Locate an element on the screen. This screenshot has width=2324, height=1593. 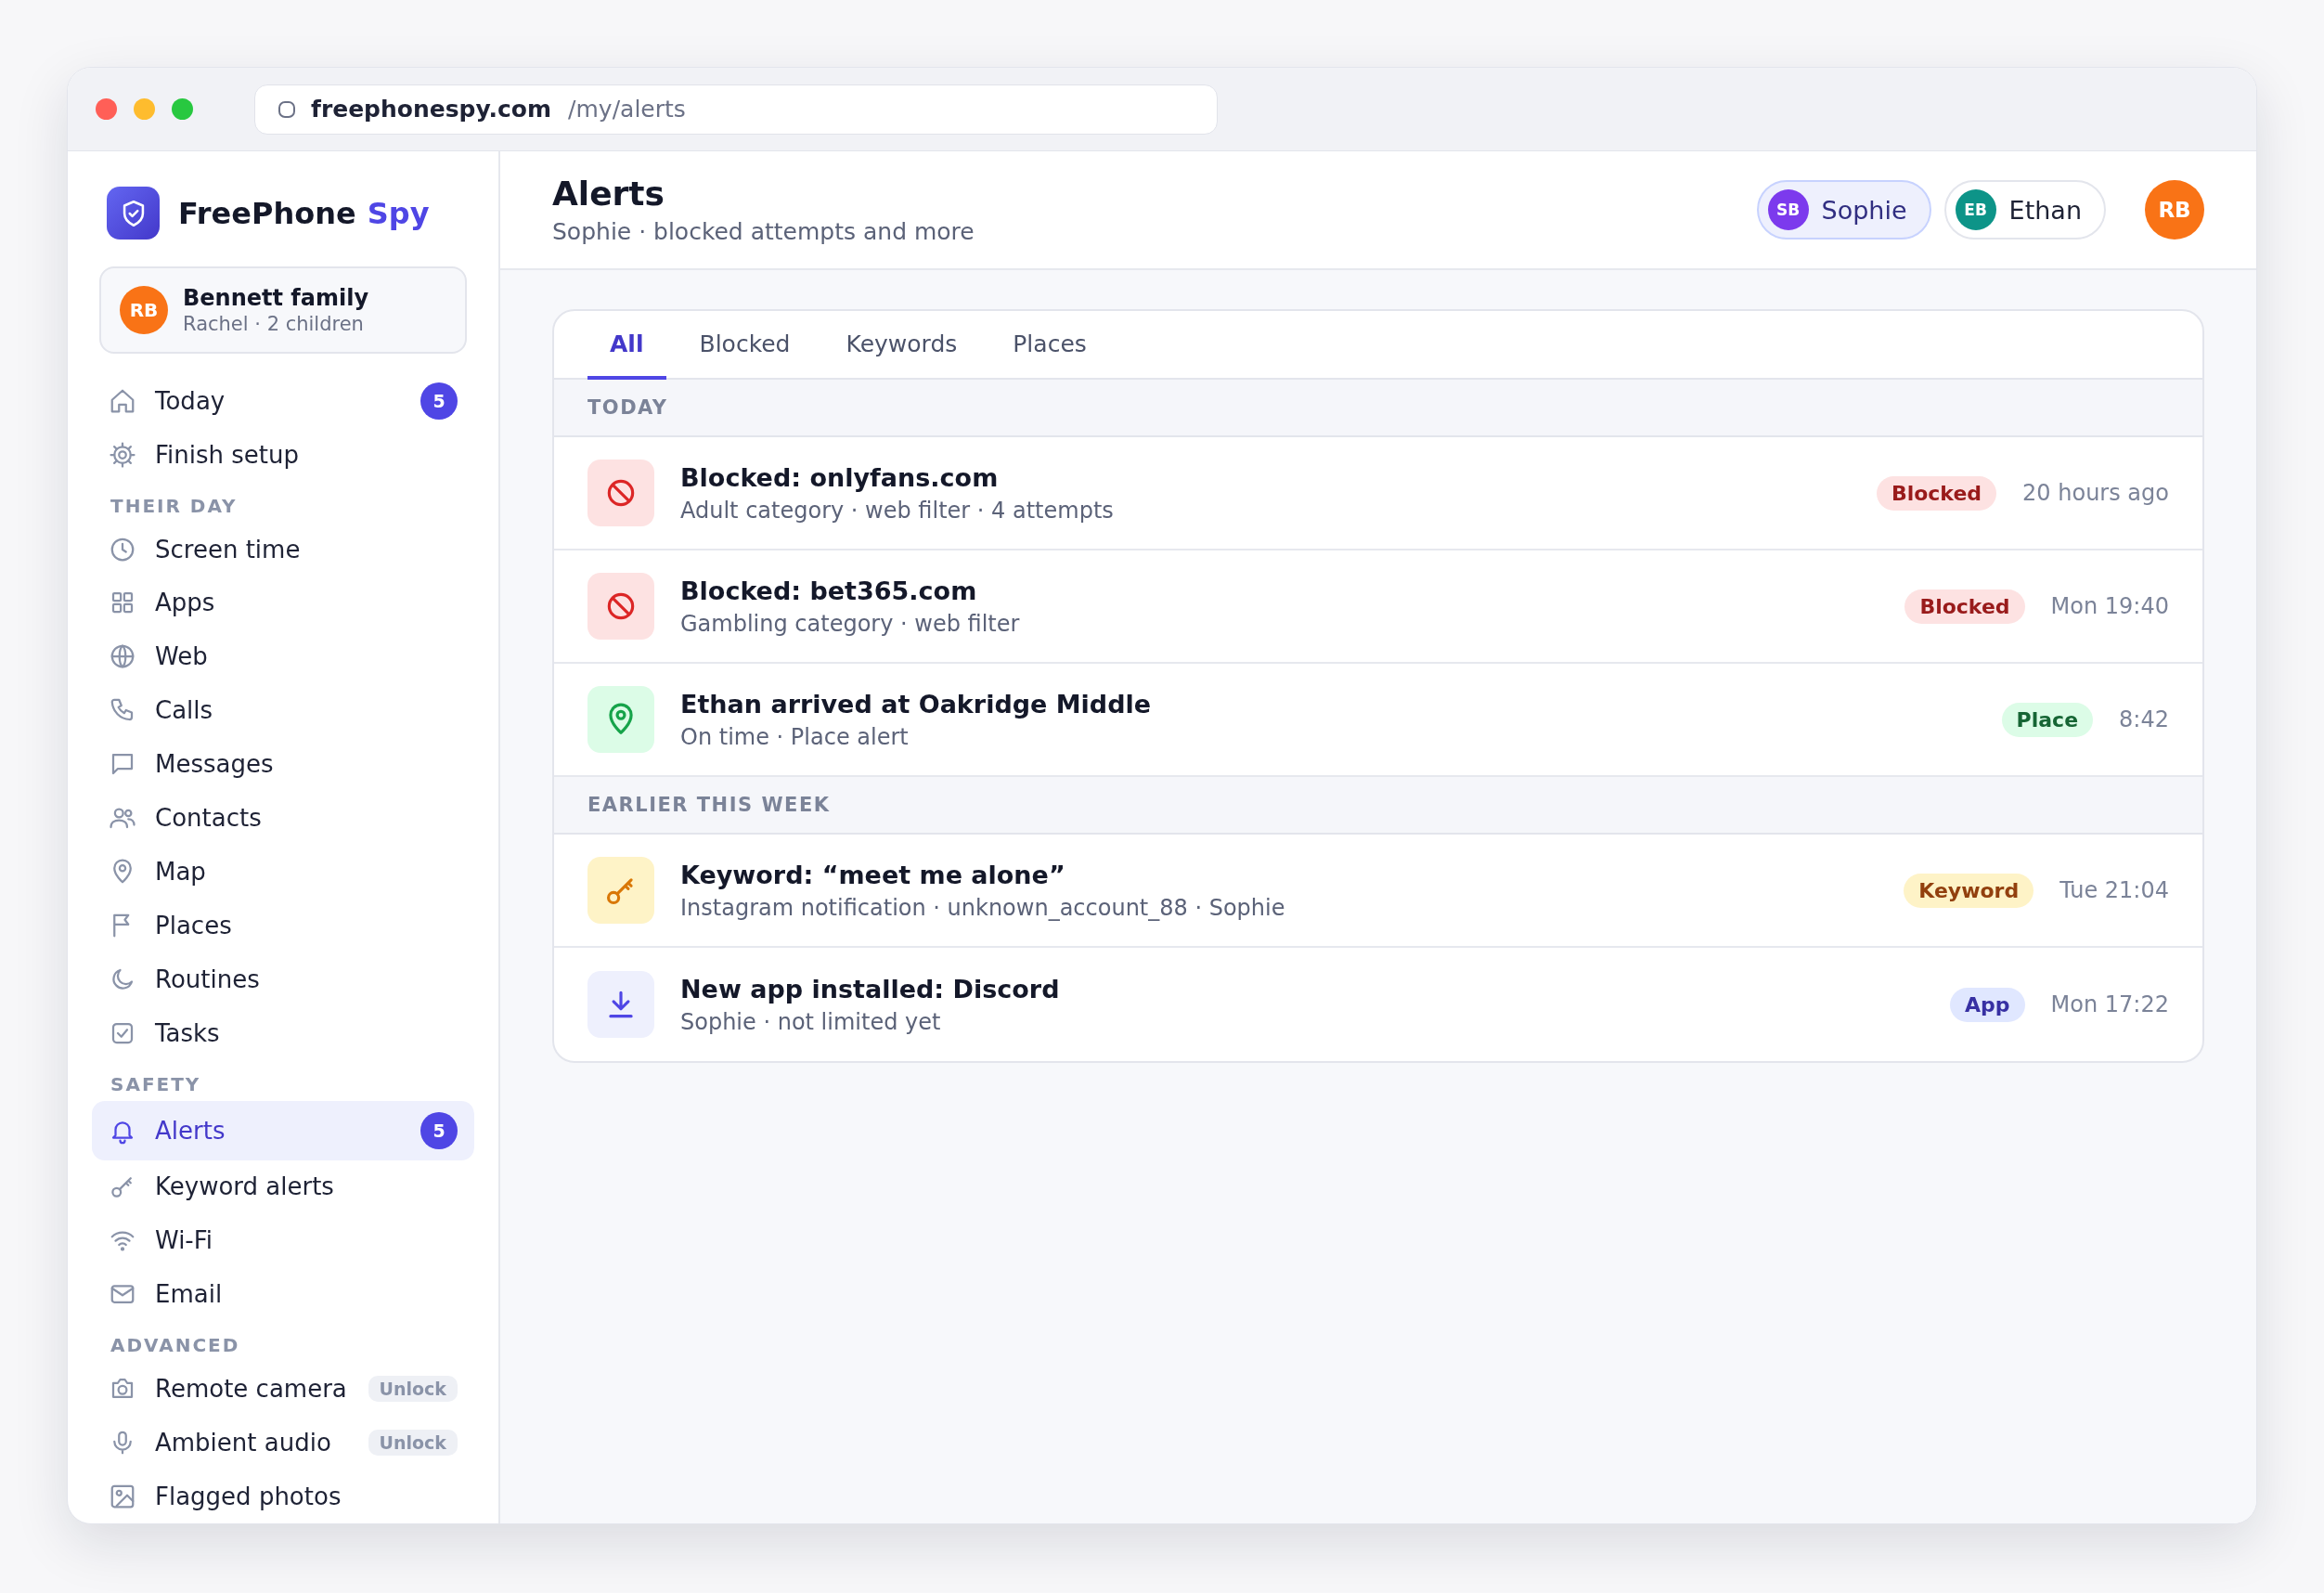
account-subtitle: Rachel · 2 children is located at coordinates (274, 323).